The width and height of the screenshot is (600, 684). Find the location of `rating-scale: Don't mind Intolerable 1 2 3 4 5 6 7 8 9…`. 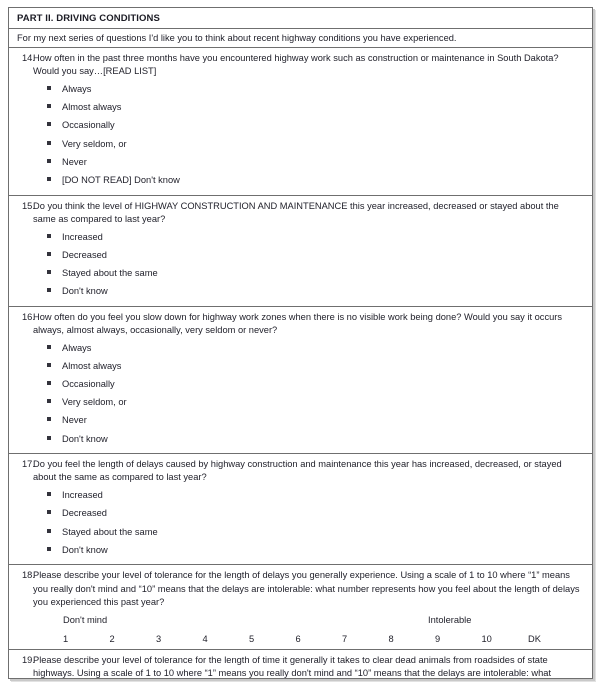

rating-scale: Don't mind Intolerable 1 2 3 4 5 6 7 8 9… is located at coordinates (298, 629).